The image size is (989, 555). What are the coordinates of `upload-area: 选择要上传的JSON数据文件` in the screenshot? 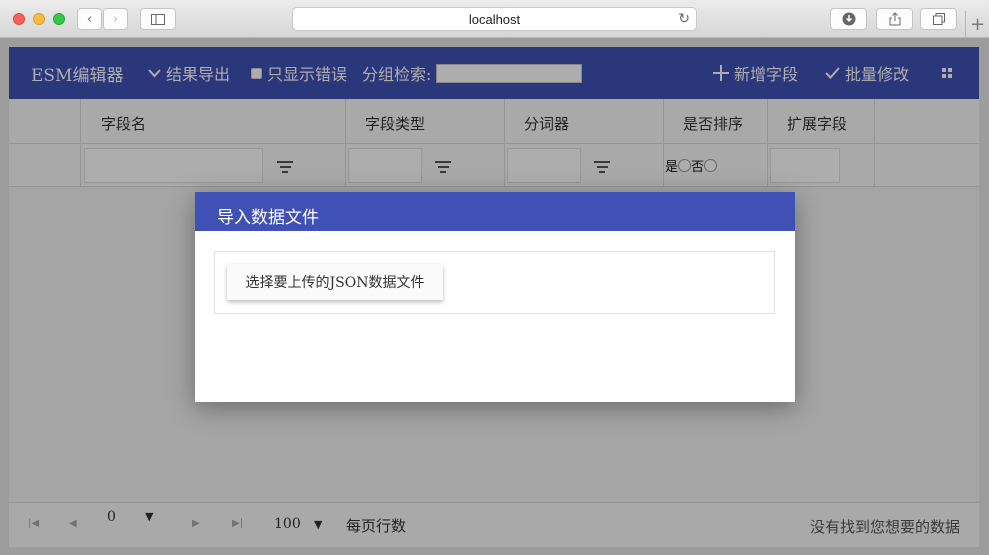 It's located at (494, 282).